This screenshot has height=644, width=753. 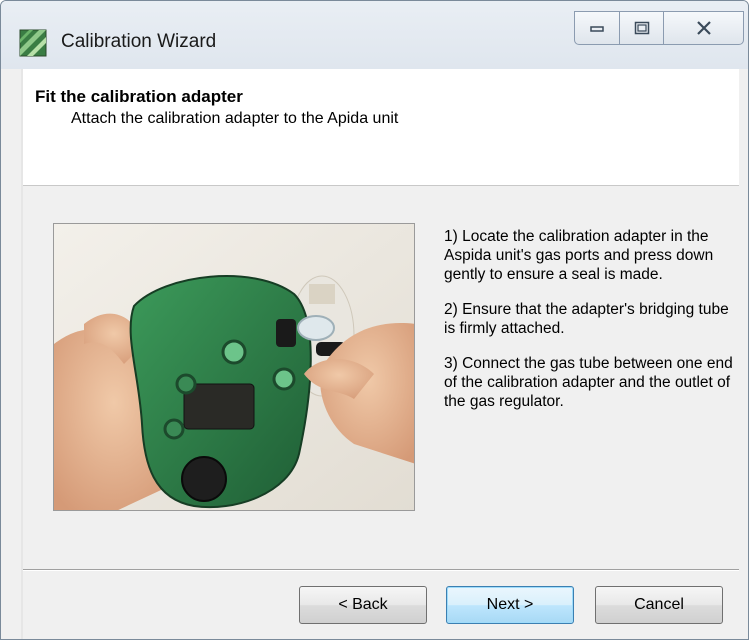 I want to click on calibration-wizard-icon, so click(x=33, y=43).